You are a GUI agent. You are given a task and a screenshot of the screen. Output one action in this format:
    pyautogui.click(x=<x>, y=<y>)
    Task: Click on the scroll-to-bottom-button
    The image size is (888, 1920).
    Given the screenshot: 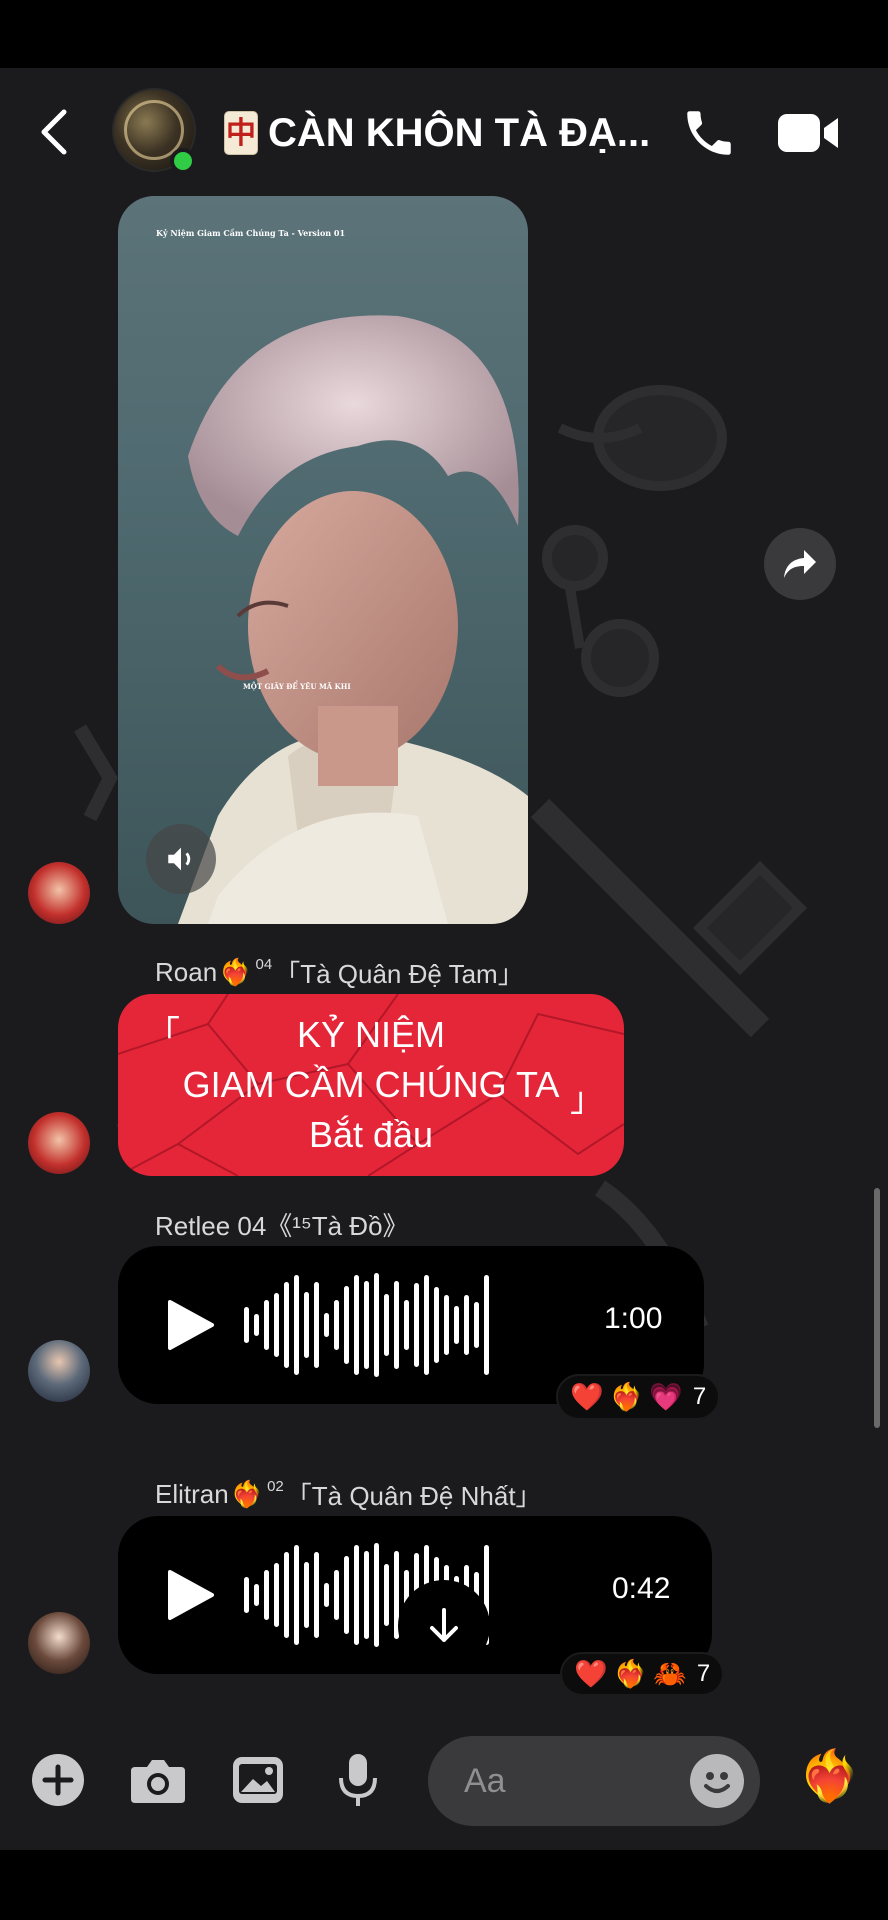 What is the action you would take?
    pyautogui.click(x=444, y=1626)
    